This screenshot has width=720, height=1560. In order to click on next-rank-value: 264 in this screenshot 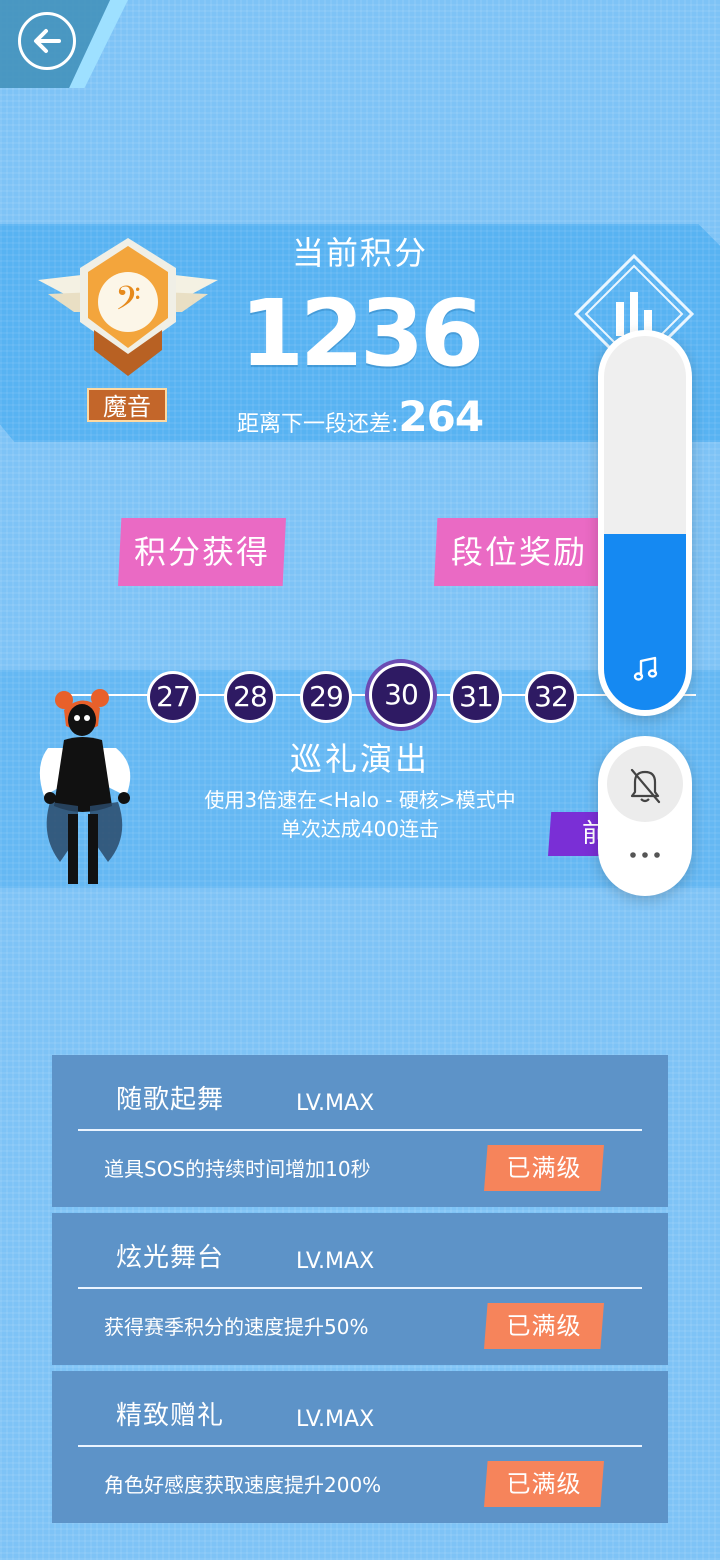, I will do `click(441, 416)`.